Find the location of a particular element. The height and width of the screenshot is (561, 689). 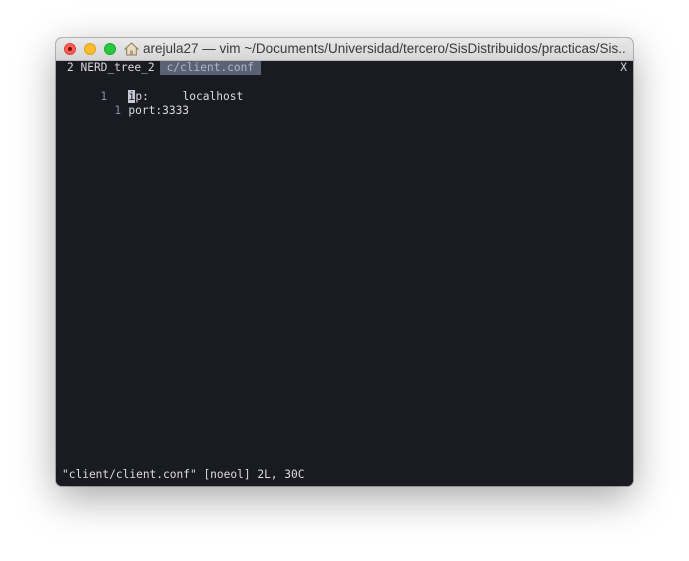

window-controls is located at coordinates (90, 49).